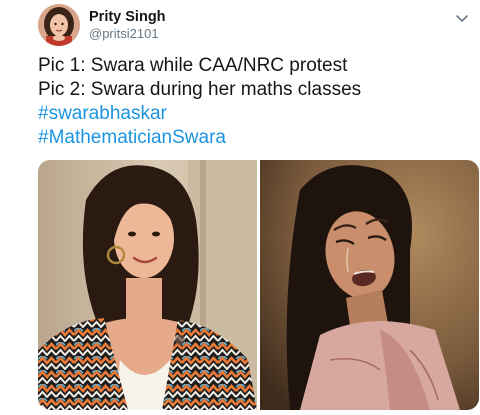 This screenshot has width=480, height=415. What do you see at coordinates (193, 65) in the screenshot?
I see `tweet-line-1: Pic 1: Swara while CAA/NRC protest` at bounding box center [193, 65].